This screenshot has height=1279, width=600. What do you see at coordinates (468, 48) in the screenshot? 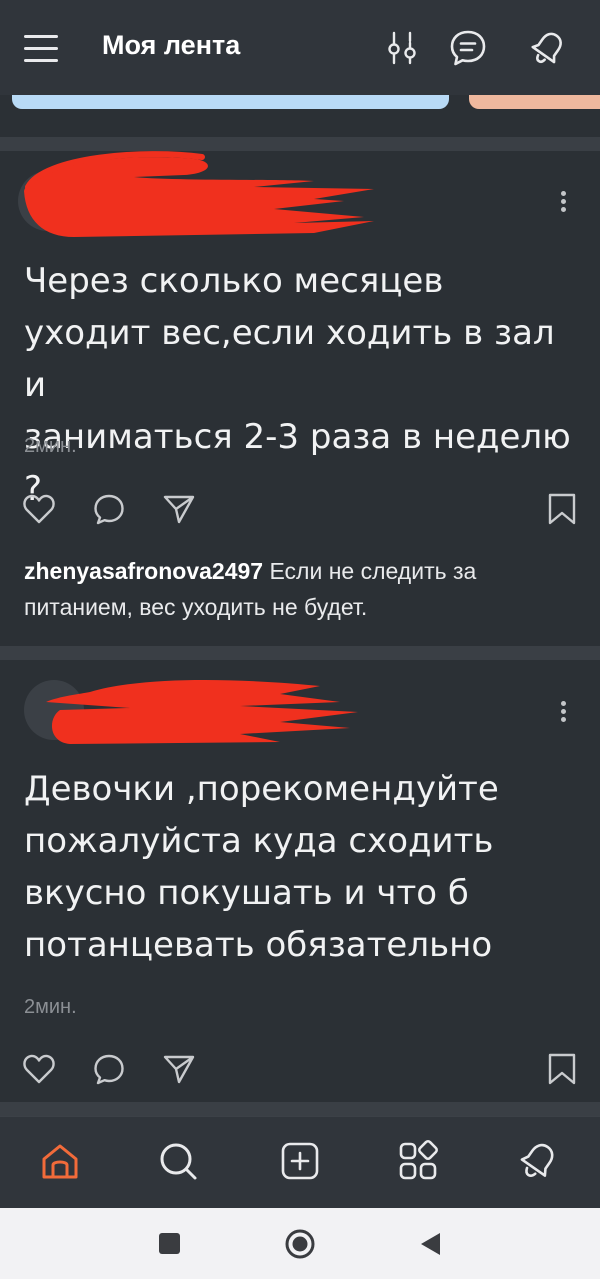
I see `chat-icon` at bounding box center [468, 48].